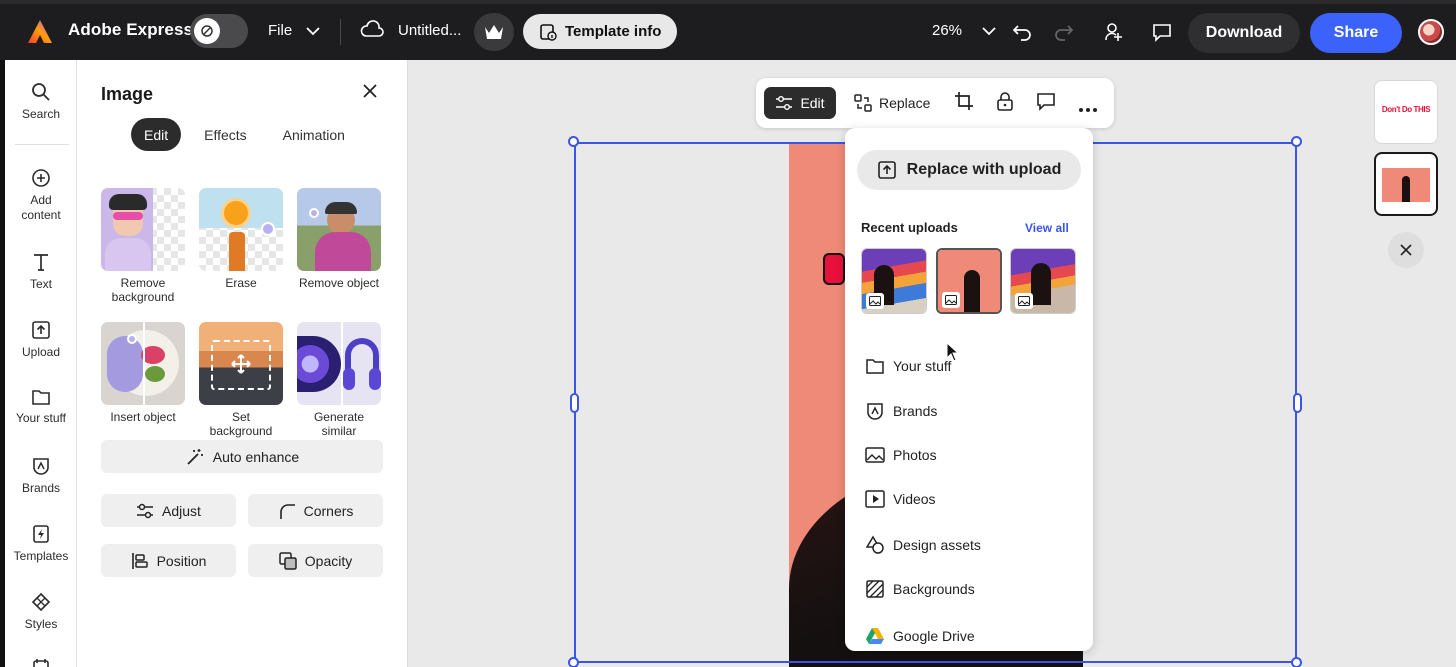 The image size is (1456, 667). Describe the element at coordinates (1088, 109) in the screenshot. I see `more-icon` at that location.